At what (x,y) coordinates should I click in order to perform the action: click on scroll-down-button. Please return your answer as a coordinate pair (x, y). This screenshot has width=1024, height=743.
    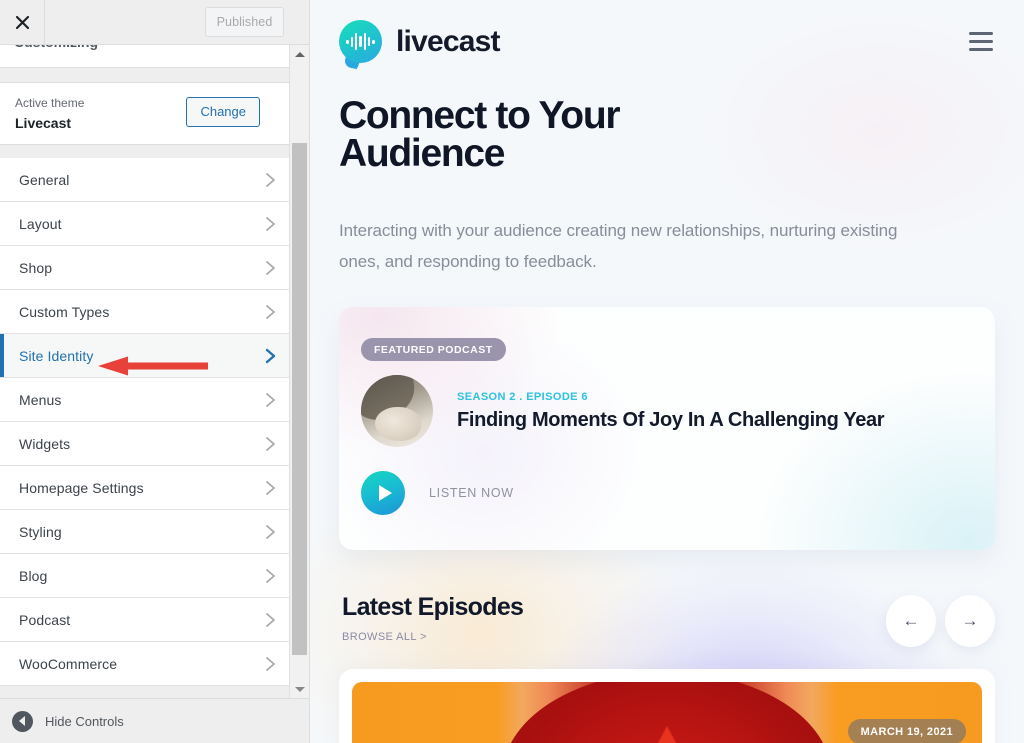
    Looking at the image, I should click on (299, 689).